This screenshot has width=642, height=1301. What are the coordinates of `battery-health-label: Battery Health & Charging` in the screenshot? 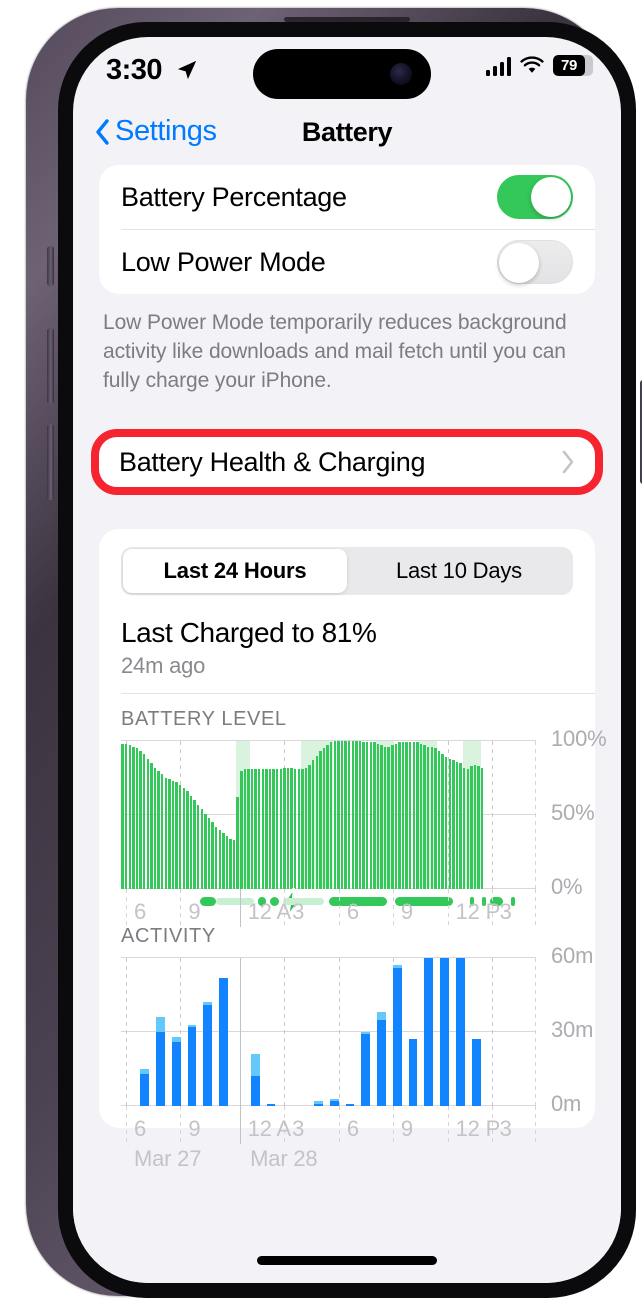 It's located at (272, 461).